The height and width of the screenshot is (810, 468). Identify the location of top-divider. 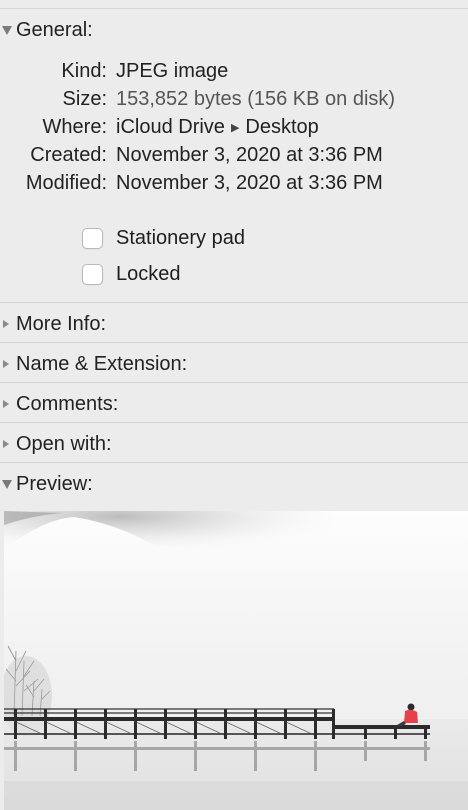
(234, 8).